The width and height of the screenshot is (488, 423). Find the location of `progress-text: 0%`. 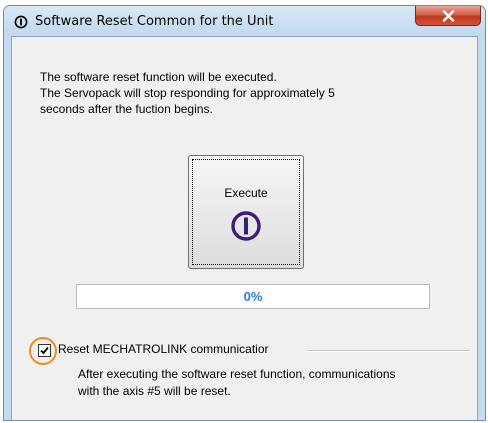

progress-text: 0% is located at coordinates (253, 296).